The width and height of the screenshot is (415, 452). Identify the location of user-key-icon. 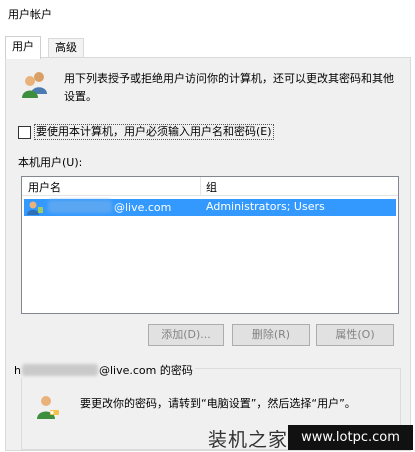
(48, 407).